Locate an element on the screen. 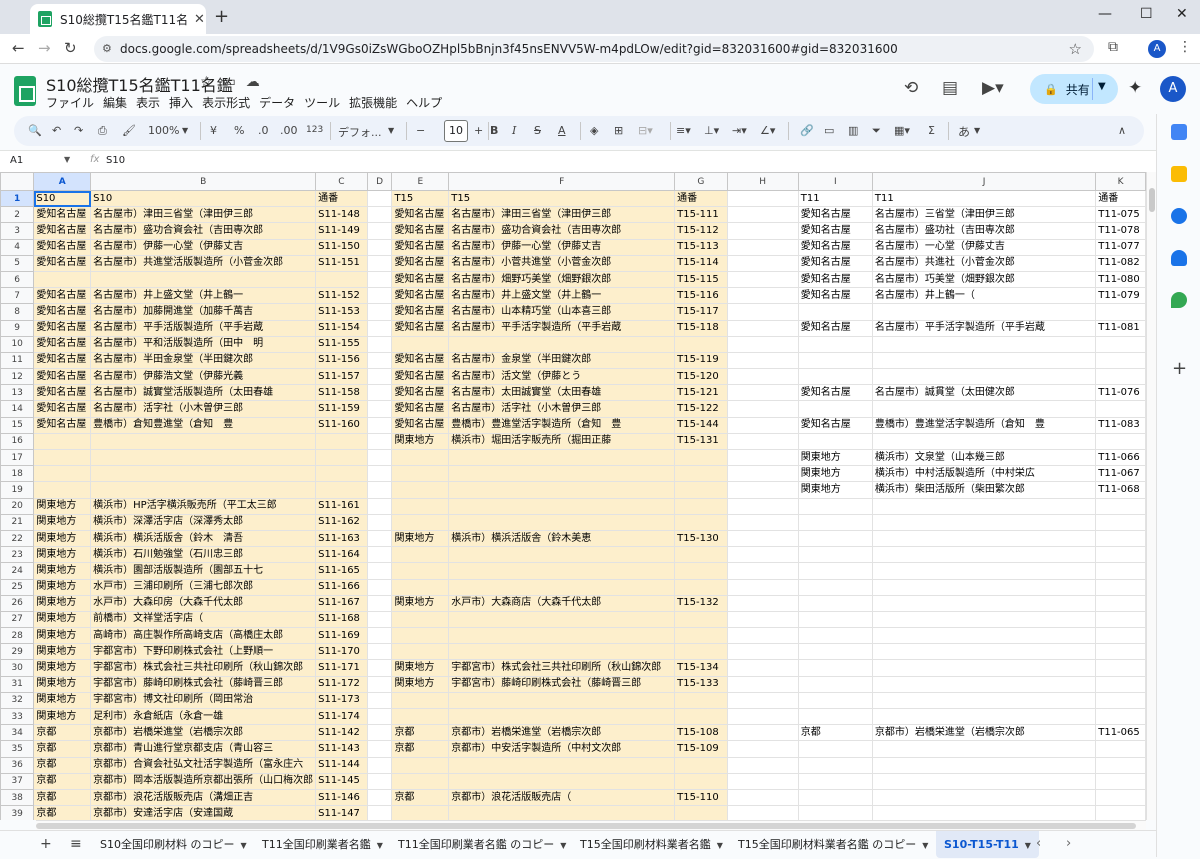  cell: T15-116 is located at coordinates (701, 296).